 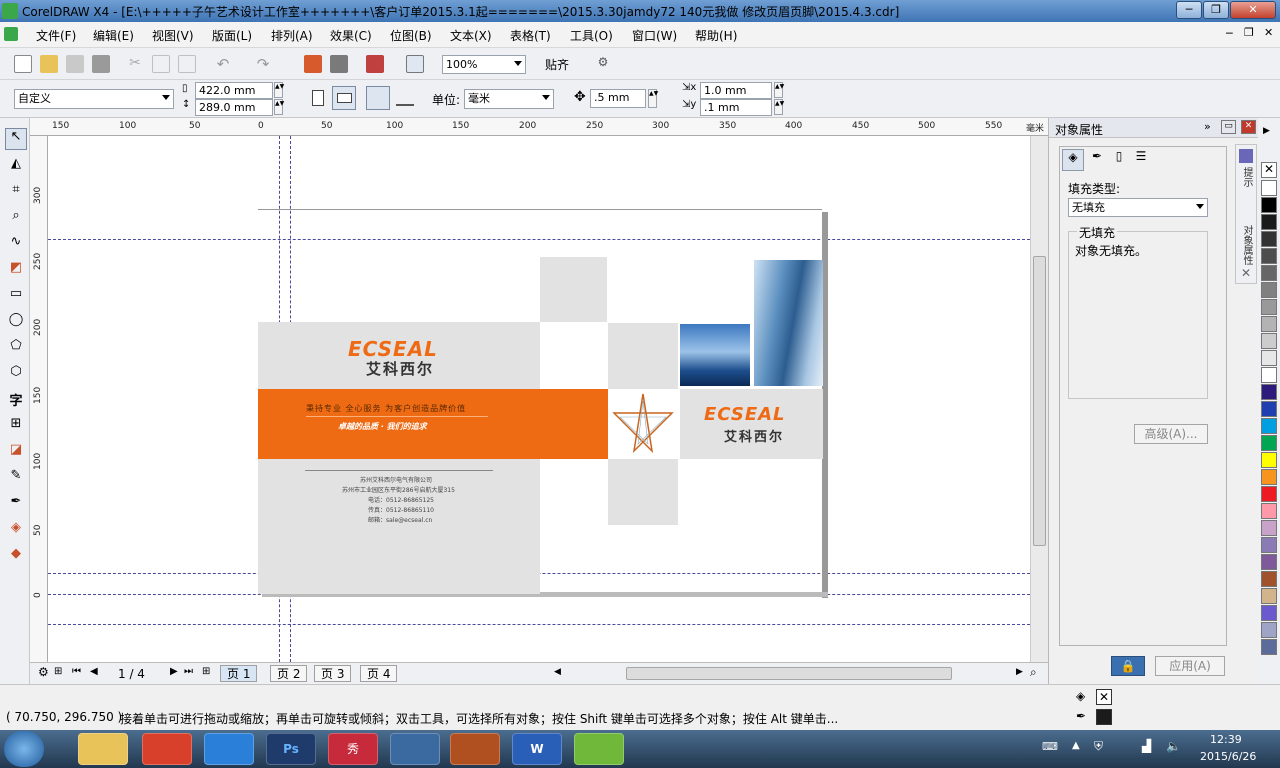 What do you see at coordinates (1228, 756) in the screenshot?
I see `clock-date: 2015/6/26` at bounding box center [1228, 756].